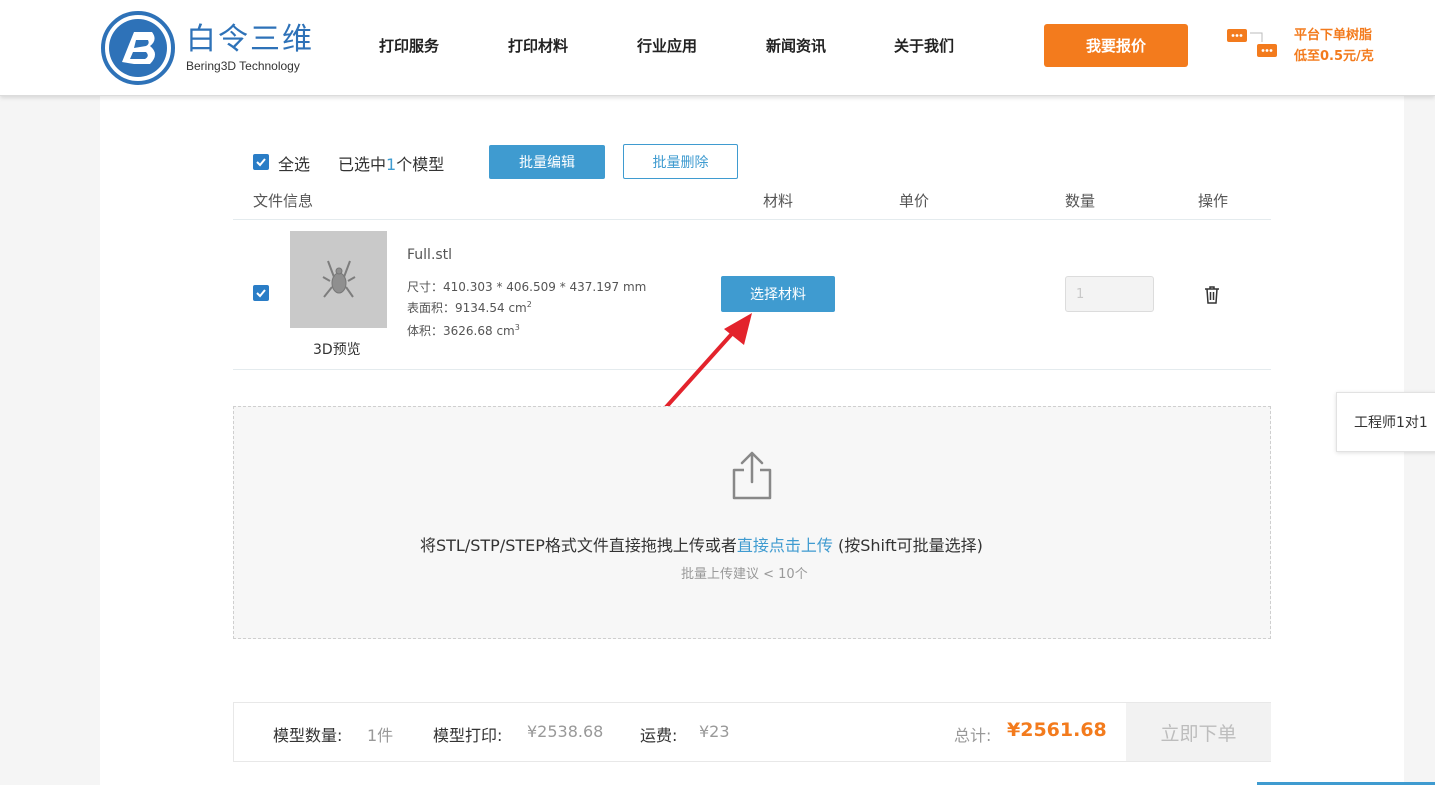 The height and width of the screenshot is (785, 1435). I want to click on nav-industry-apps: 行业应用, so click(667, 45).